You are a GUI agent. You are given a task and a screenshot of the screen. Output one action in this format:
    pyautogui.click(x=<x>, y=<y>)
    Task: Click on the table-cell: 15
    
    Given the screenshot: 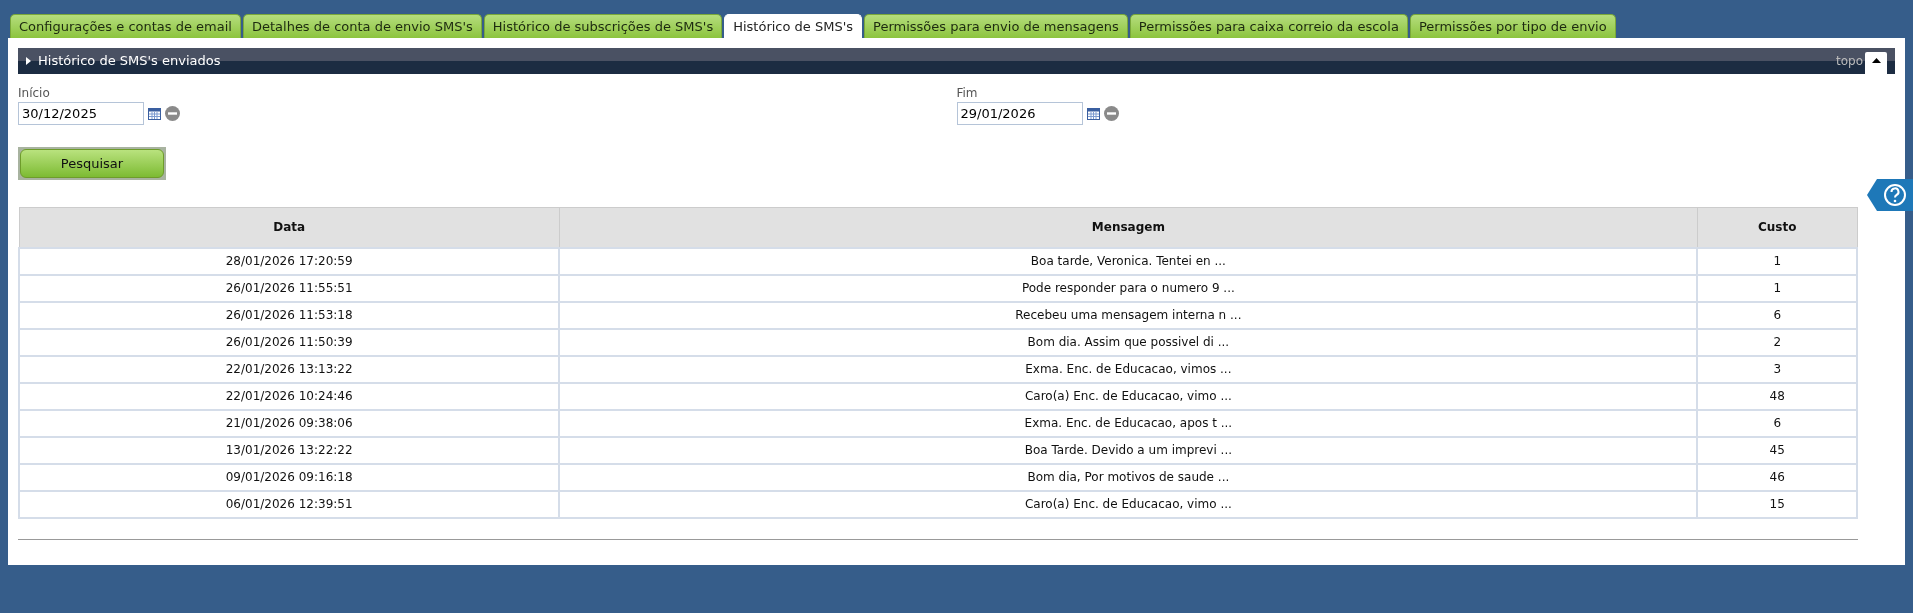 What is the action you would take?
    pyautogui.click(x=1777, y=504)
    